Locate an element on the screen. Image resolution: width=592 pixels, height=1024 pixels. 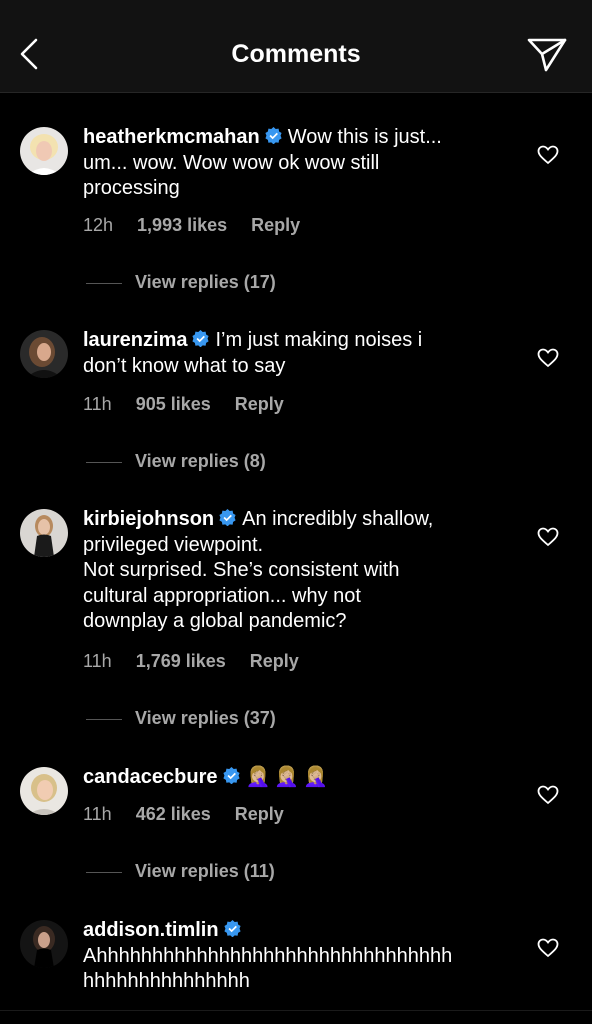
username: candacecbure is located at coordinates (150, 777).